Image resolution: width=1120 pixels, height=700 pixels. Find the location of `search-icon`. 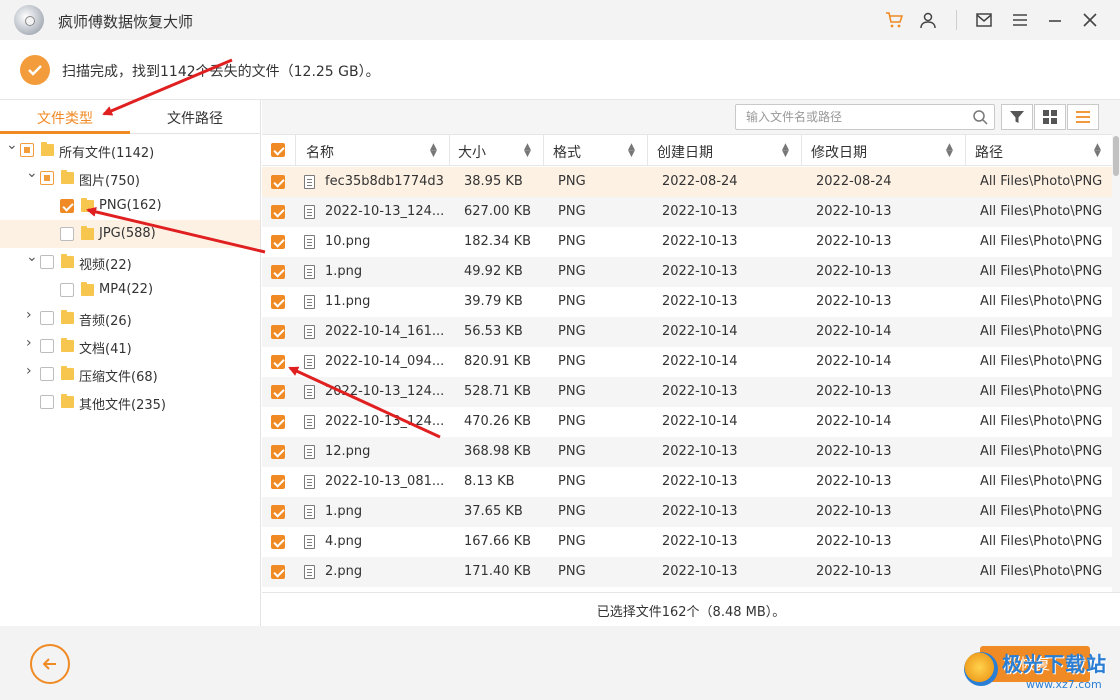

search-icon is located at coordinates (980, 117).